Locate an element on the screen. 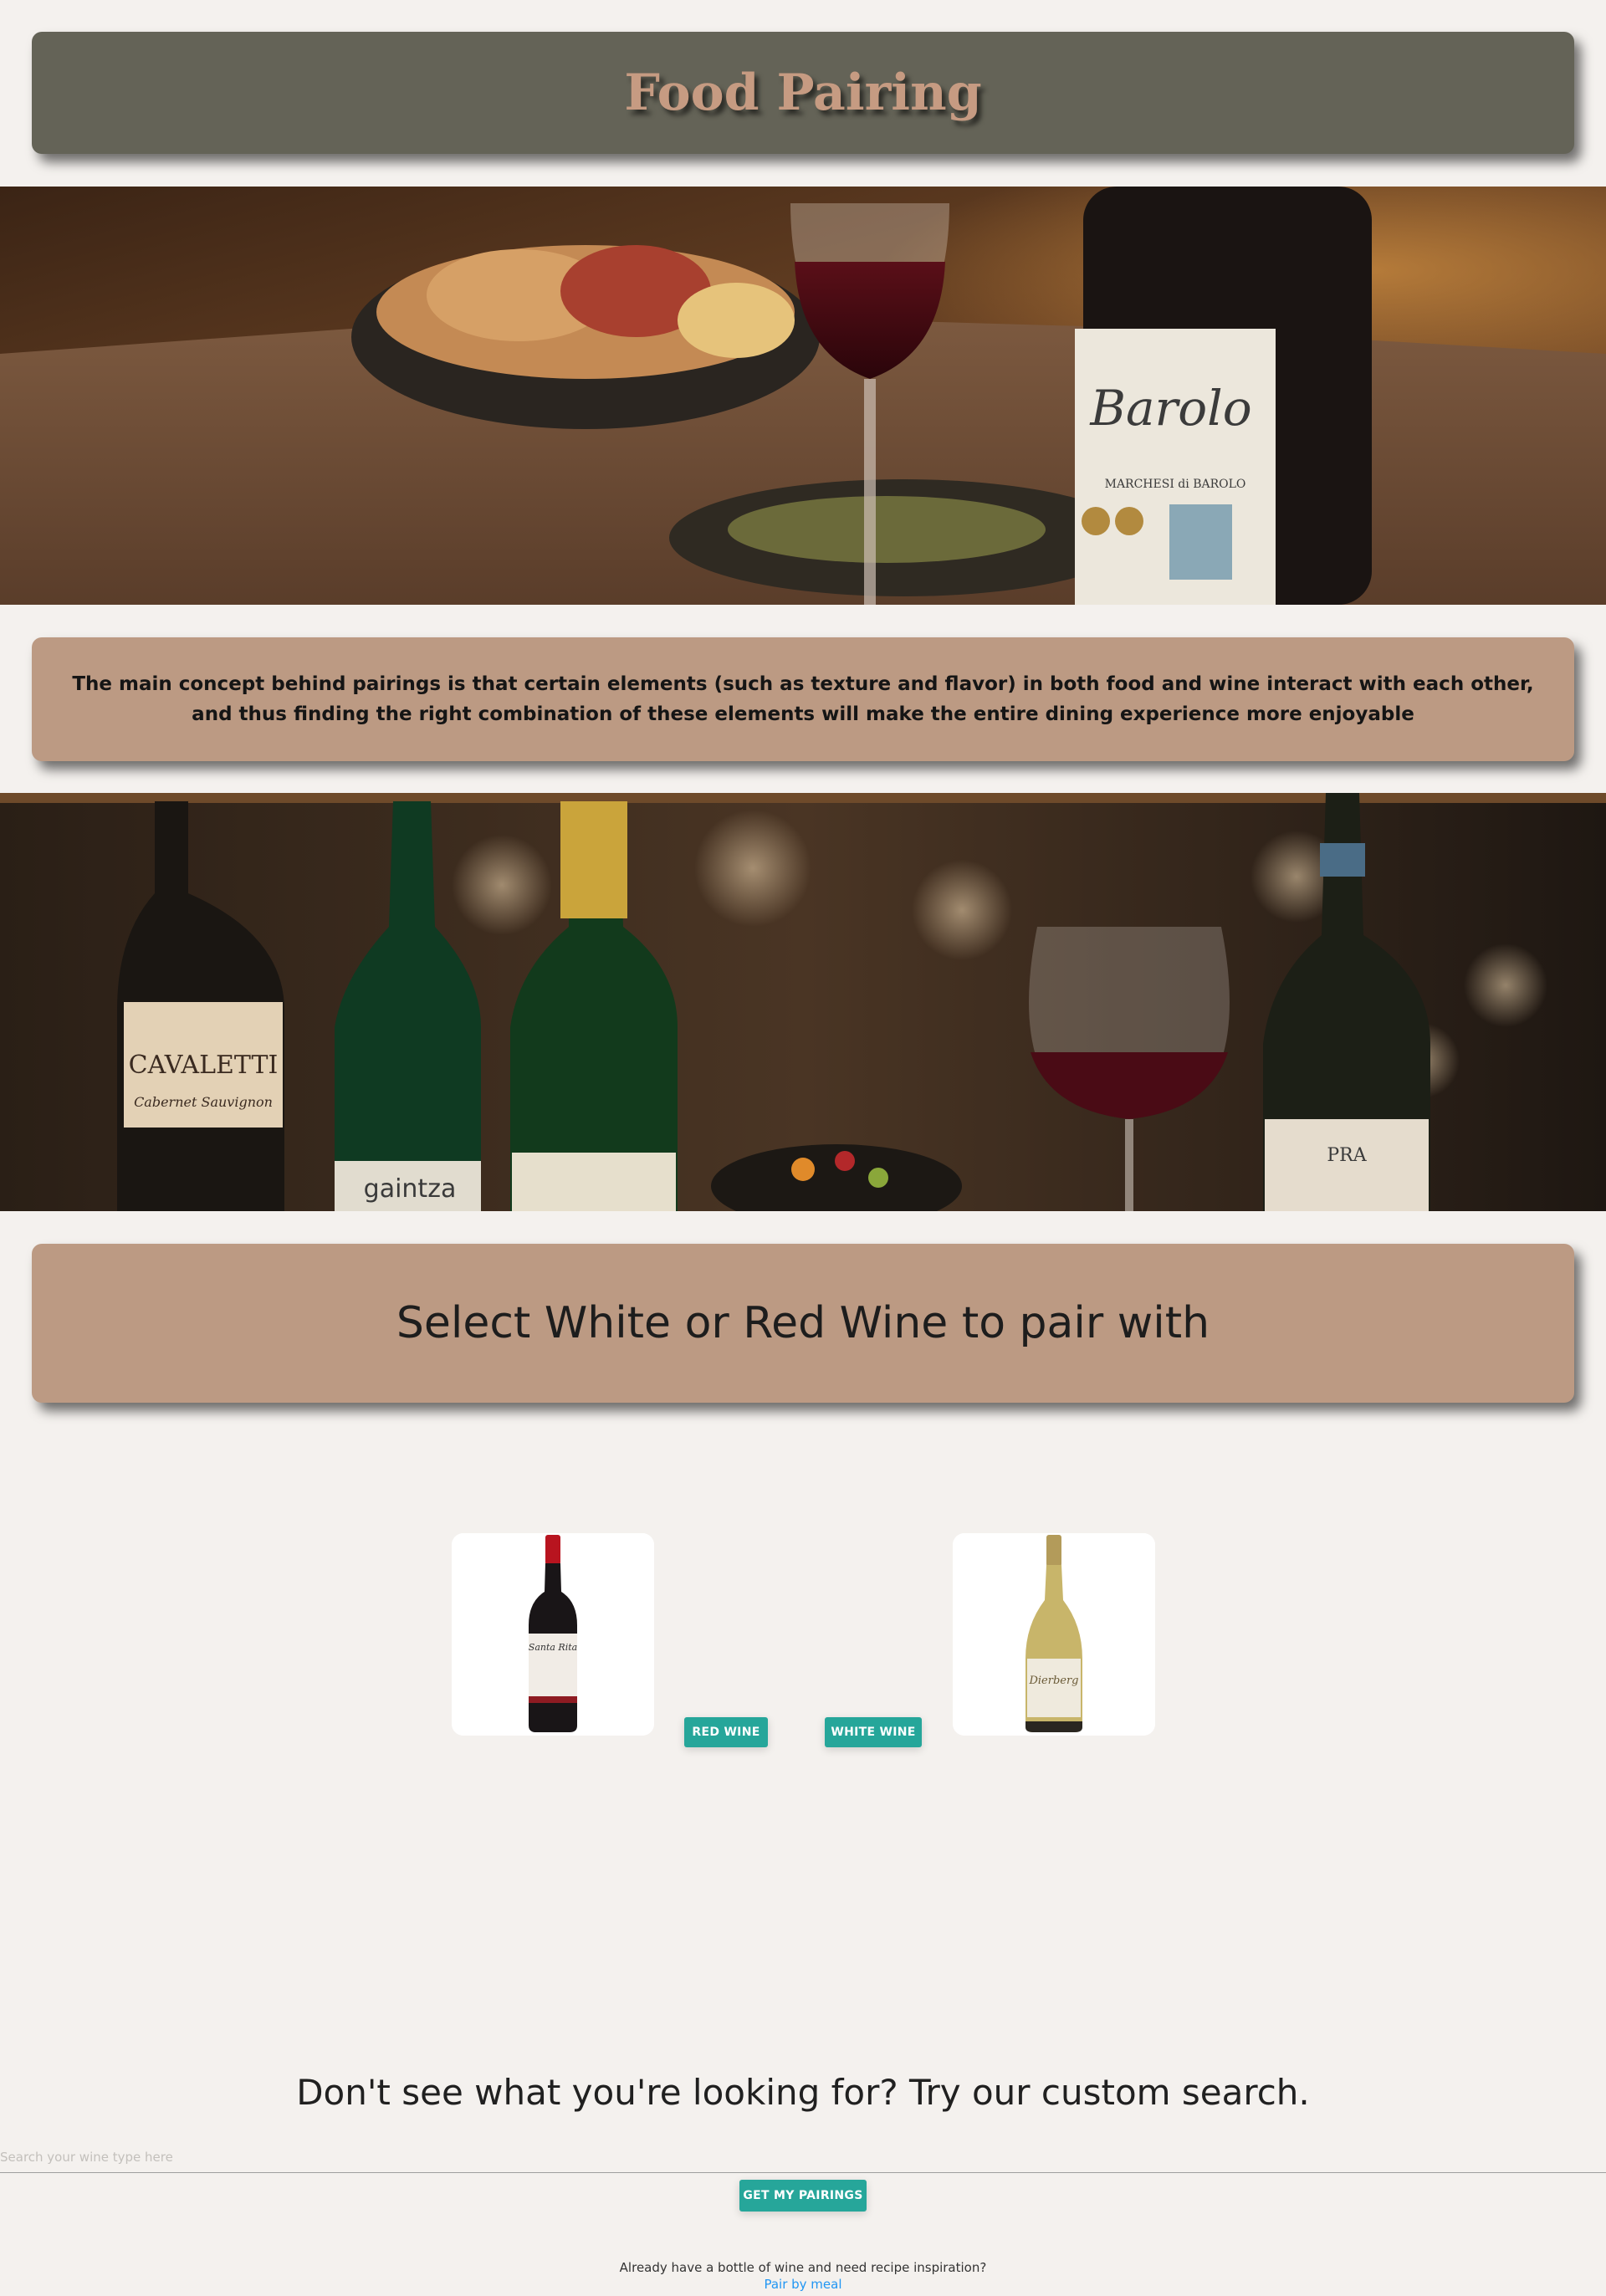 Image resolution: width=1606 pixels, height=2296 pixels. white-capsule is located at coordinates (1053, 1551).